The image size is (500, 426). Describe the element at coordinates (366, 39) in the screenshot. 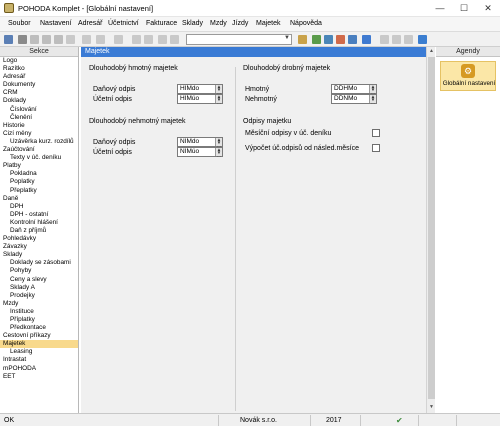

I see `bank-icon` at that location.